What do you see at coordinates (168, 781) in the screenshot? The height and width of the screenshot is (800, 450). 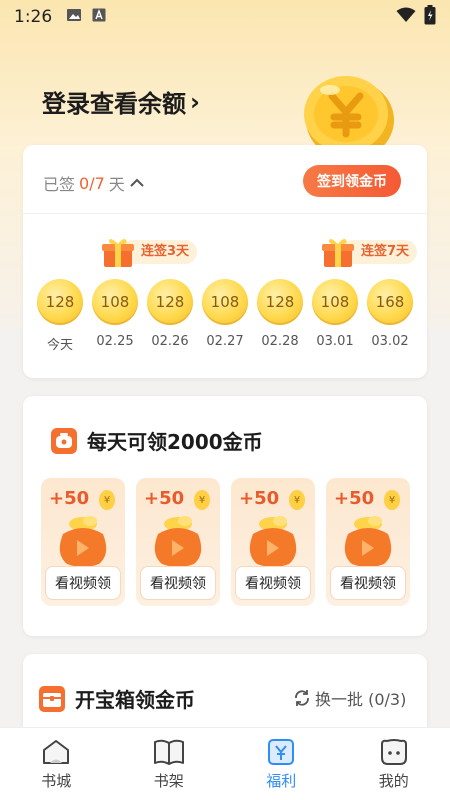 I see `tab-label: 书架` at bounding box center [168, 781].